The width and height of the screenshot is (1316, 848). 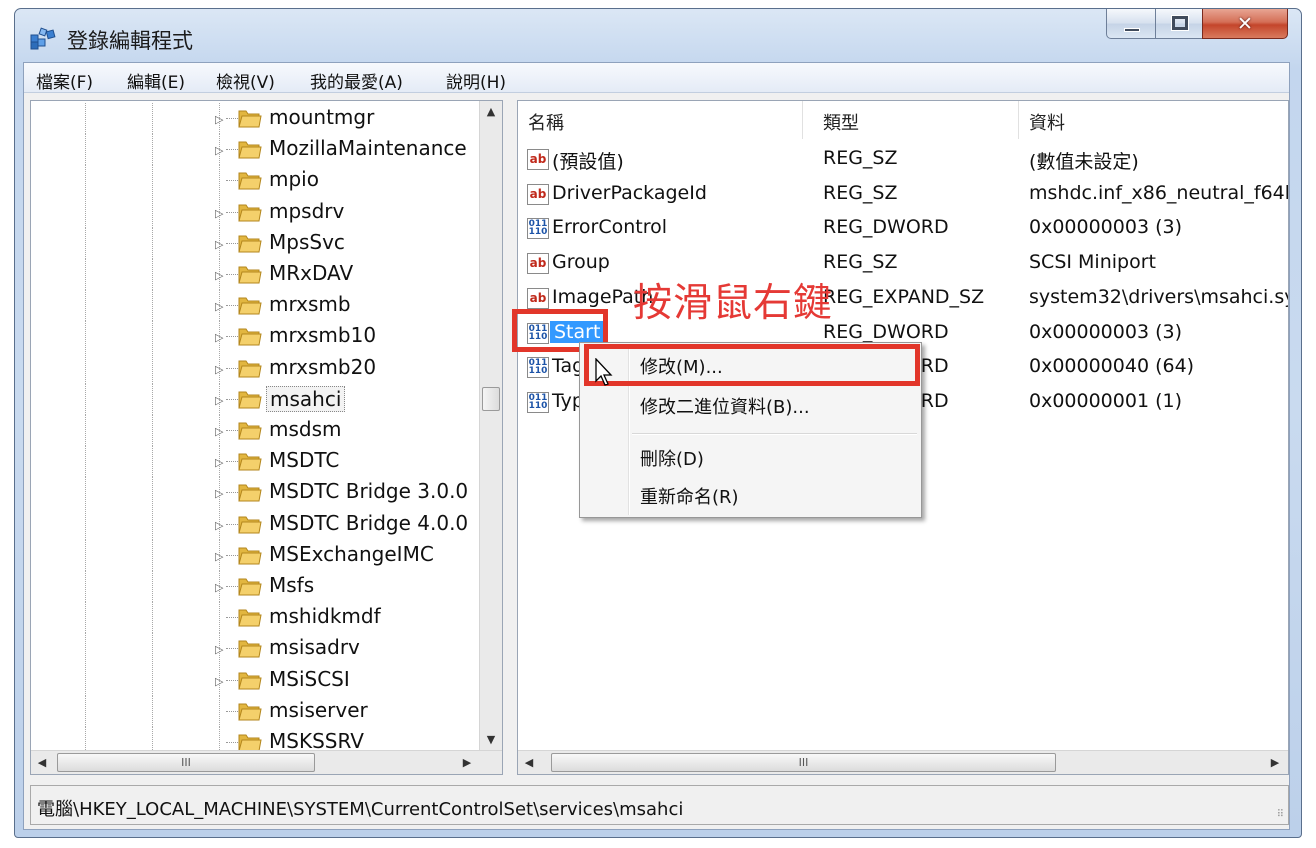 What do you see at coordinates (318, 709) in the screenshot?
I see `tree-item-label: msiserver` at bounding box center [318, 709].